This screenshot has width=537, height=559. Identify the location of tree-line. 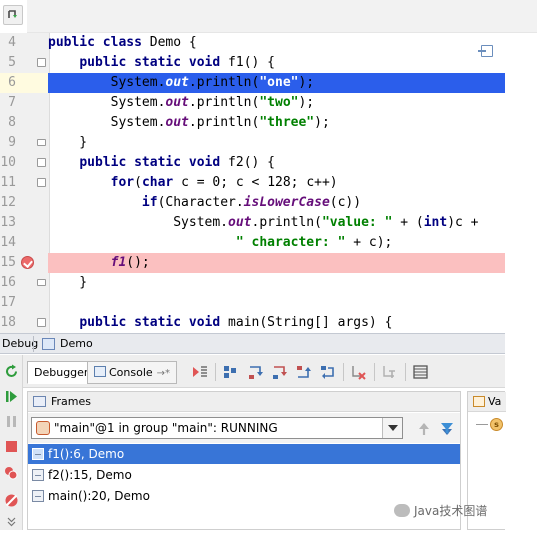
(482, 424).